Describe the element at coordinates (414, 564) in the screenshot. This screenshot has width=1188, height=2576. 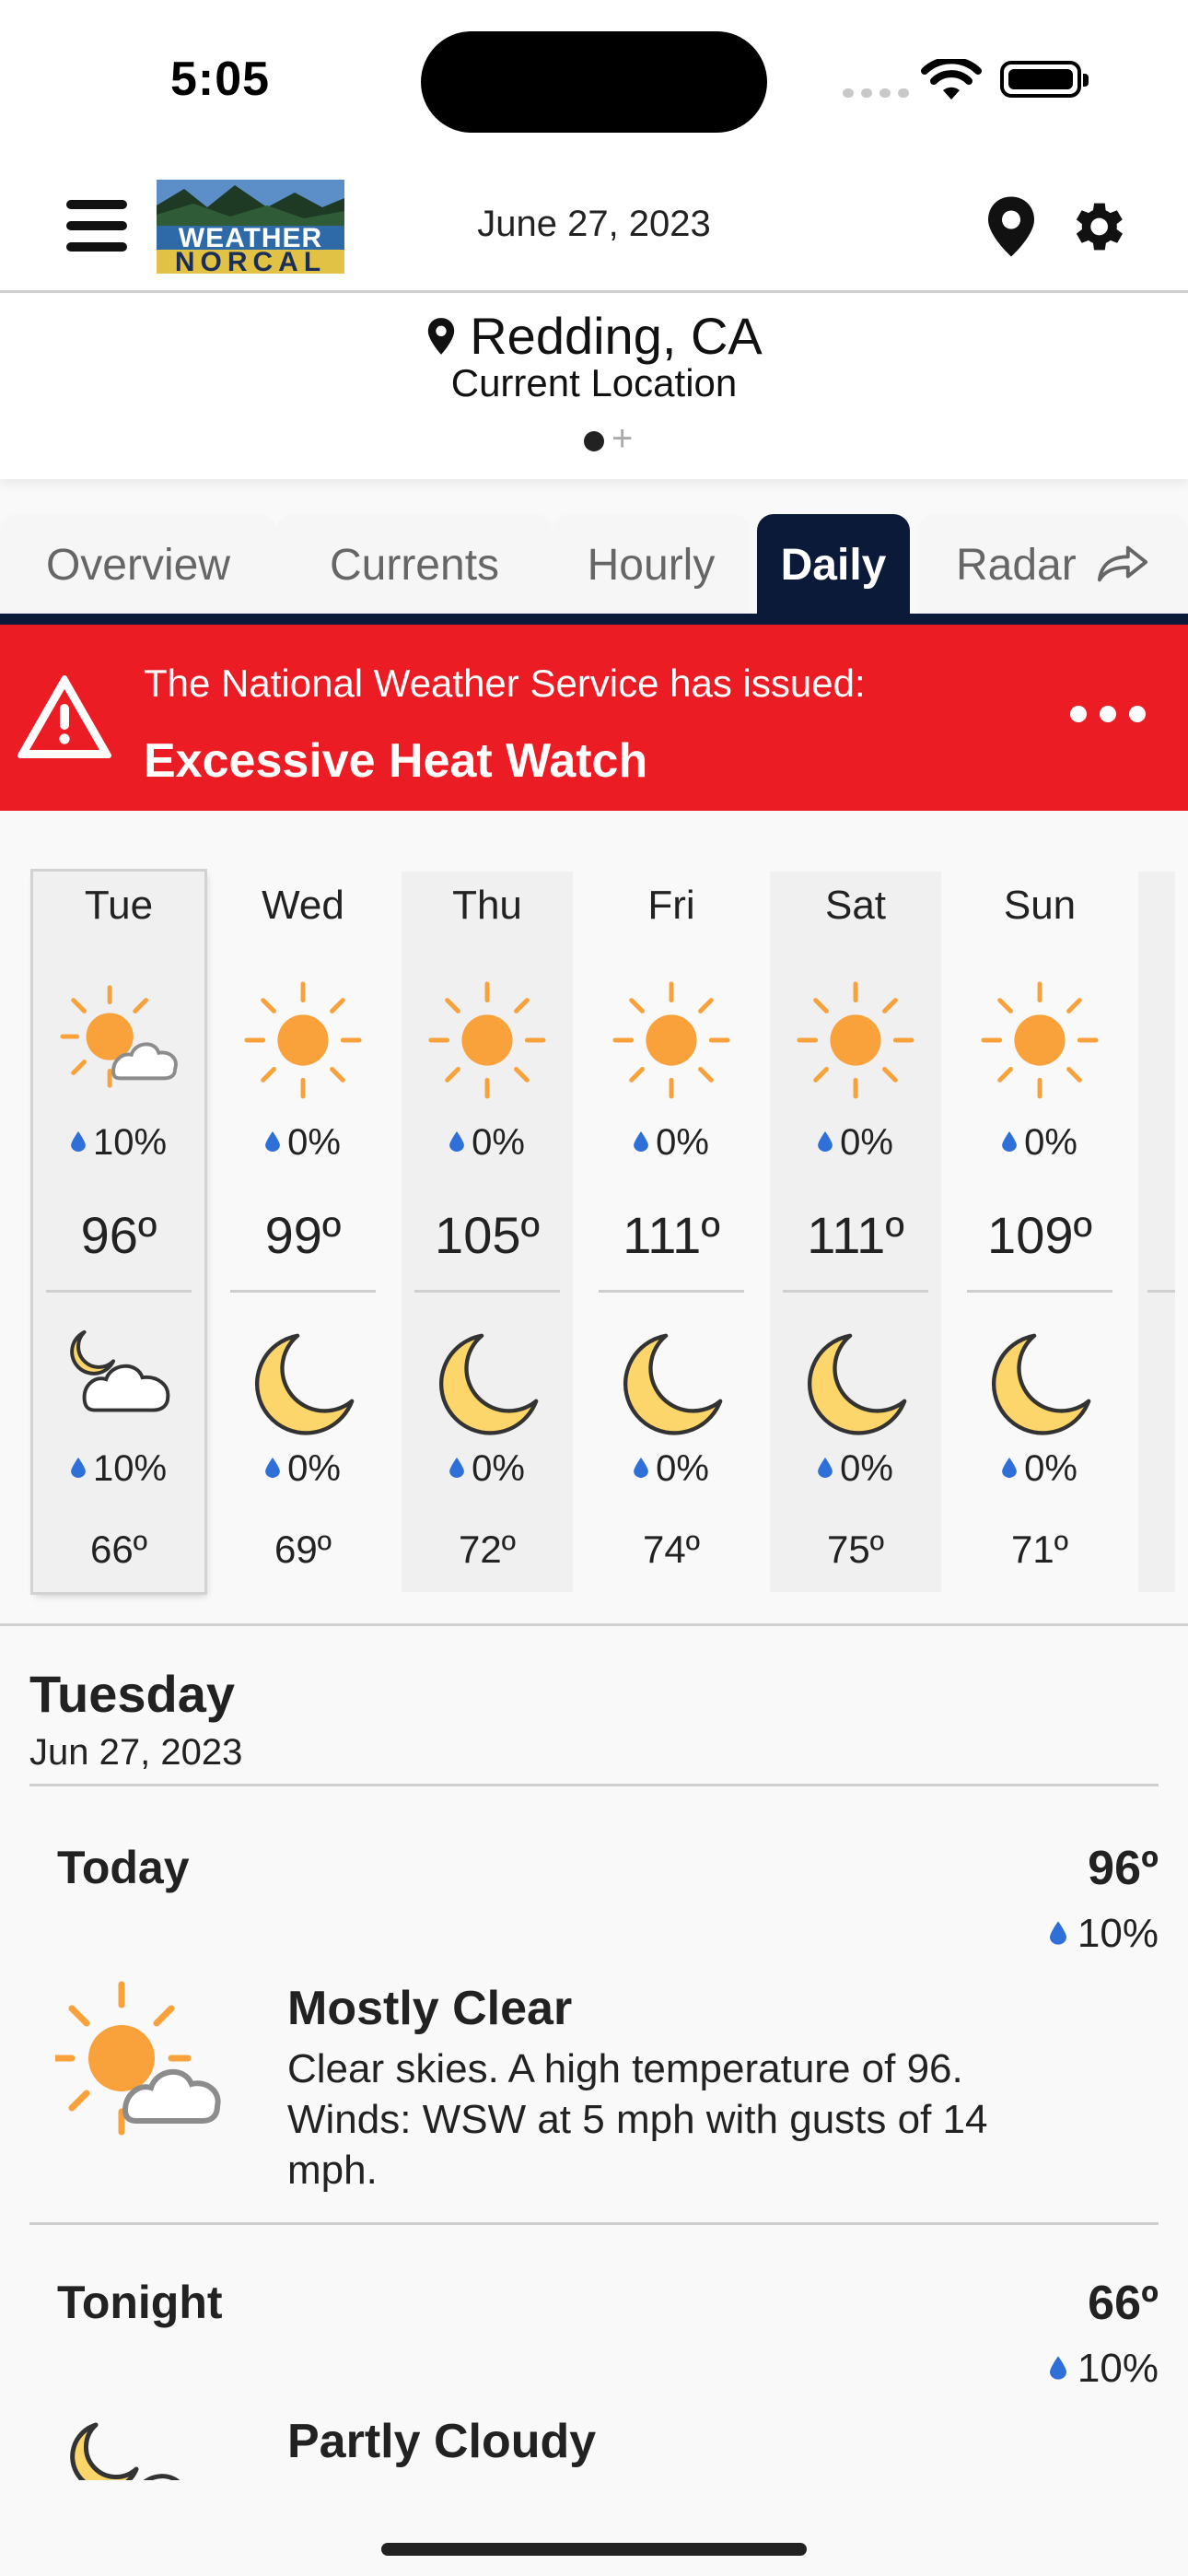
I see `tab-currents: Currents` at that location.